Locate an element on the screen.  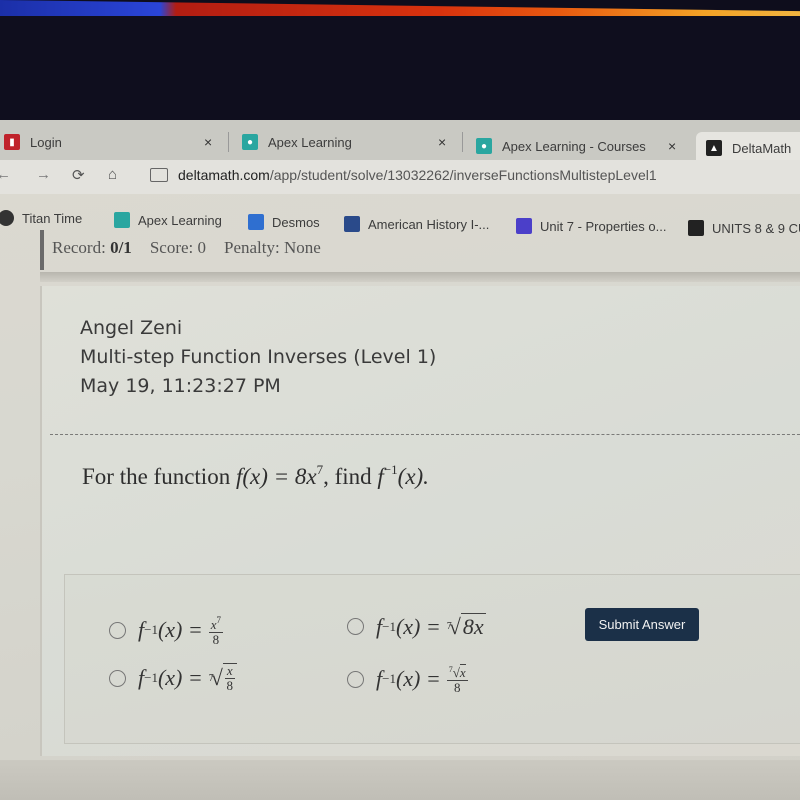
classroom-icon is located at coordinates (696, 228).